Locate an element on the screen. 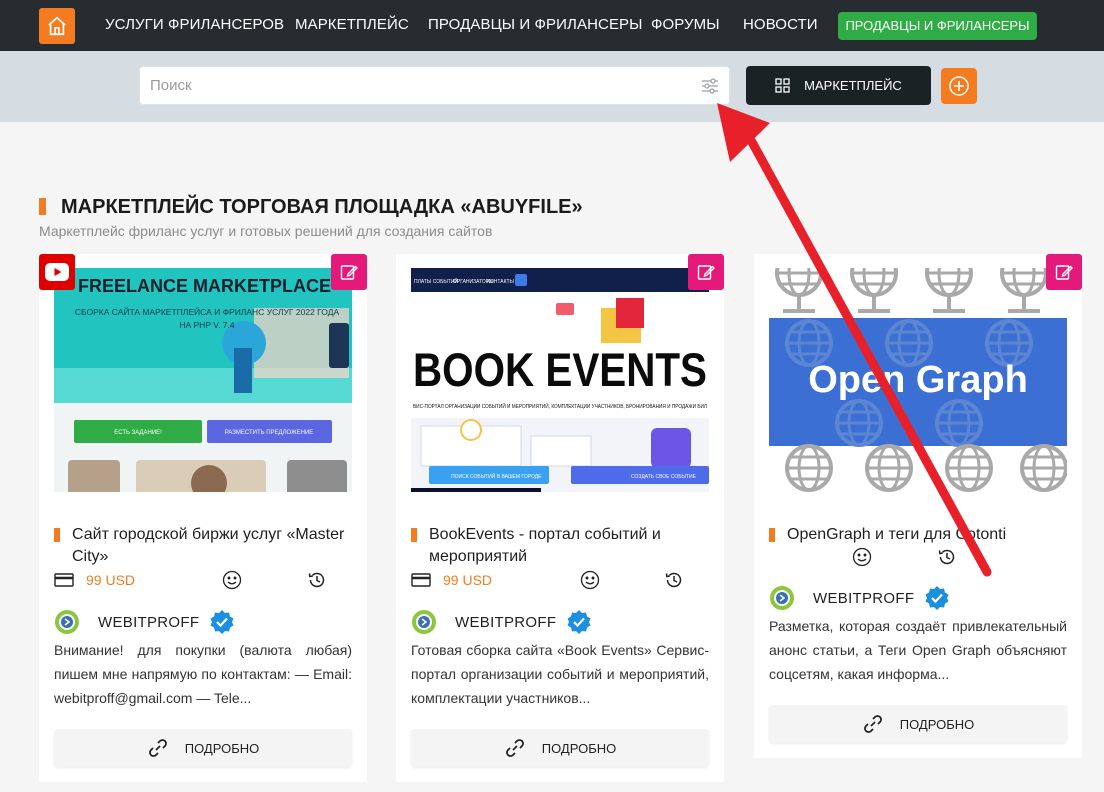 The image size is (1104, 792). marketplace-button-label: МАРКЕТПЛЕЙС is located at coordinates (853, 85).